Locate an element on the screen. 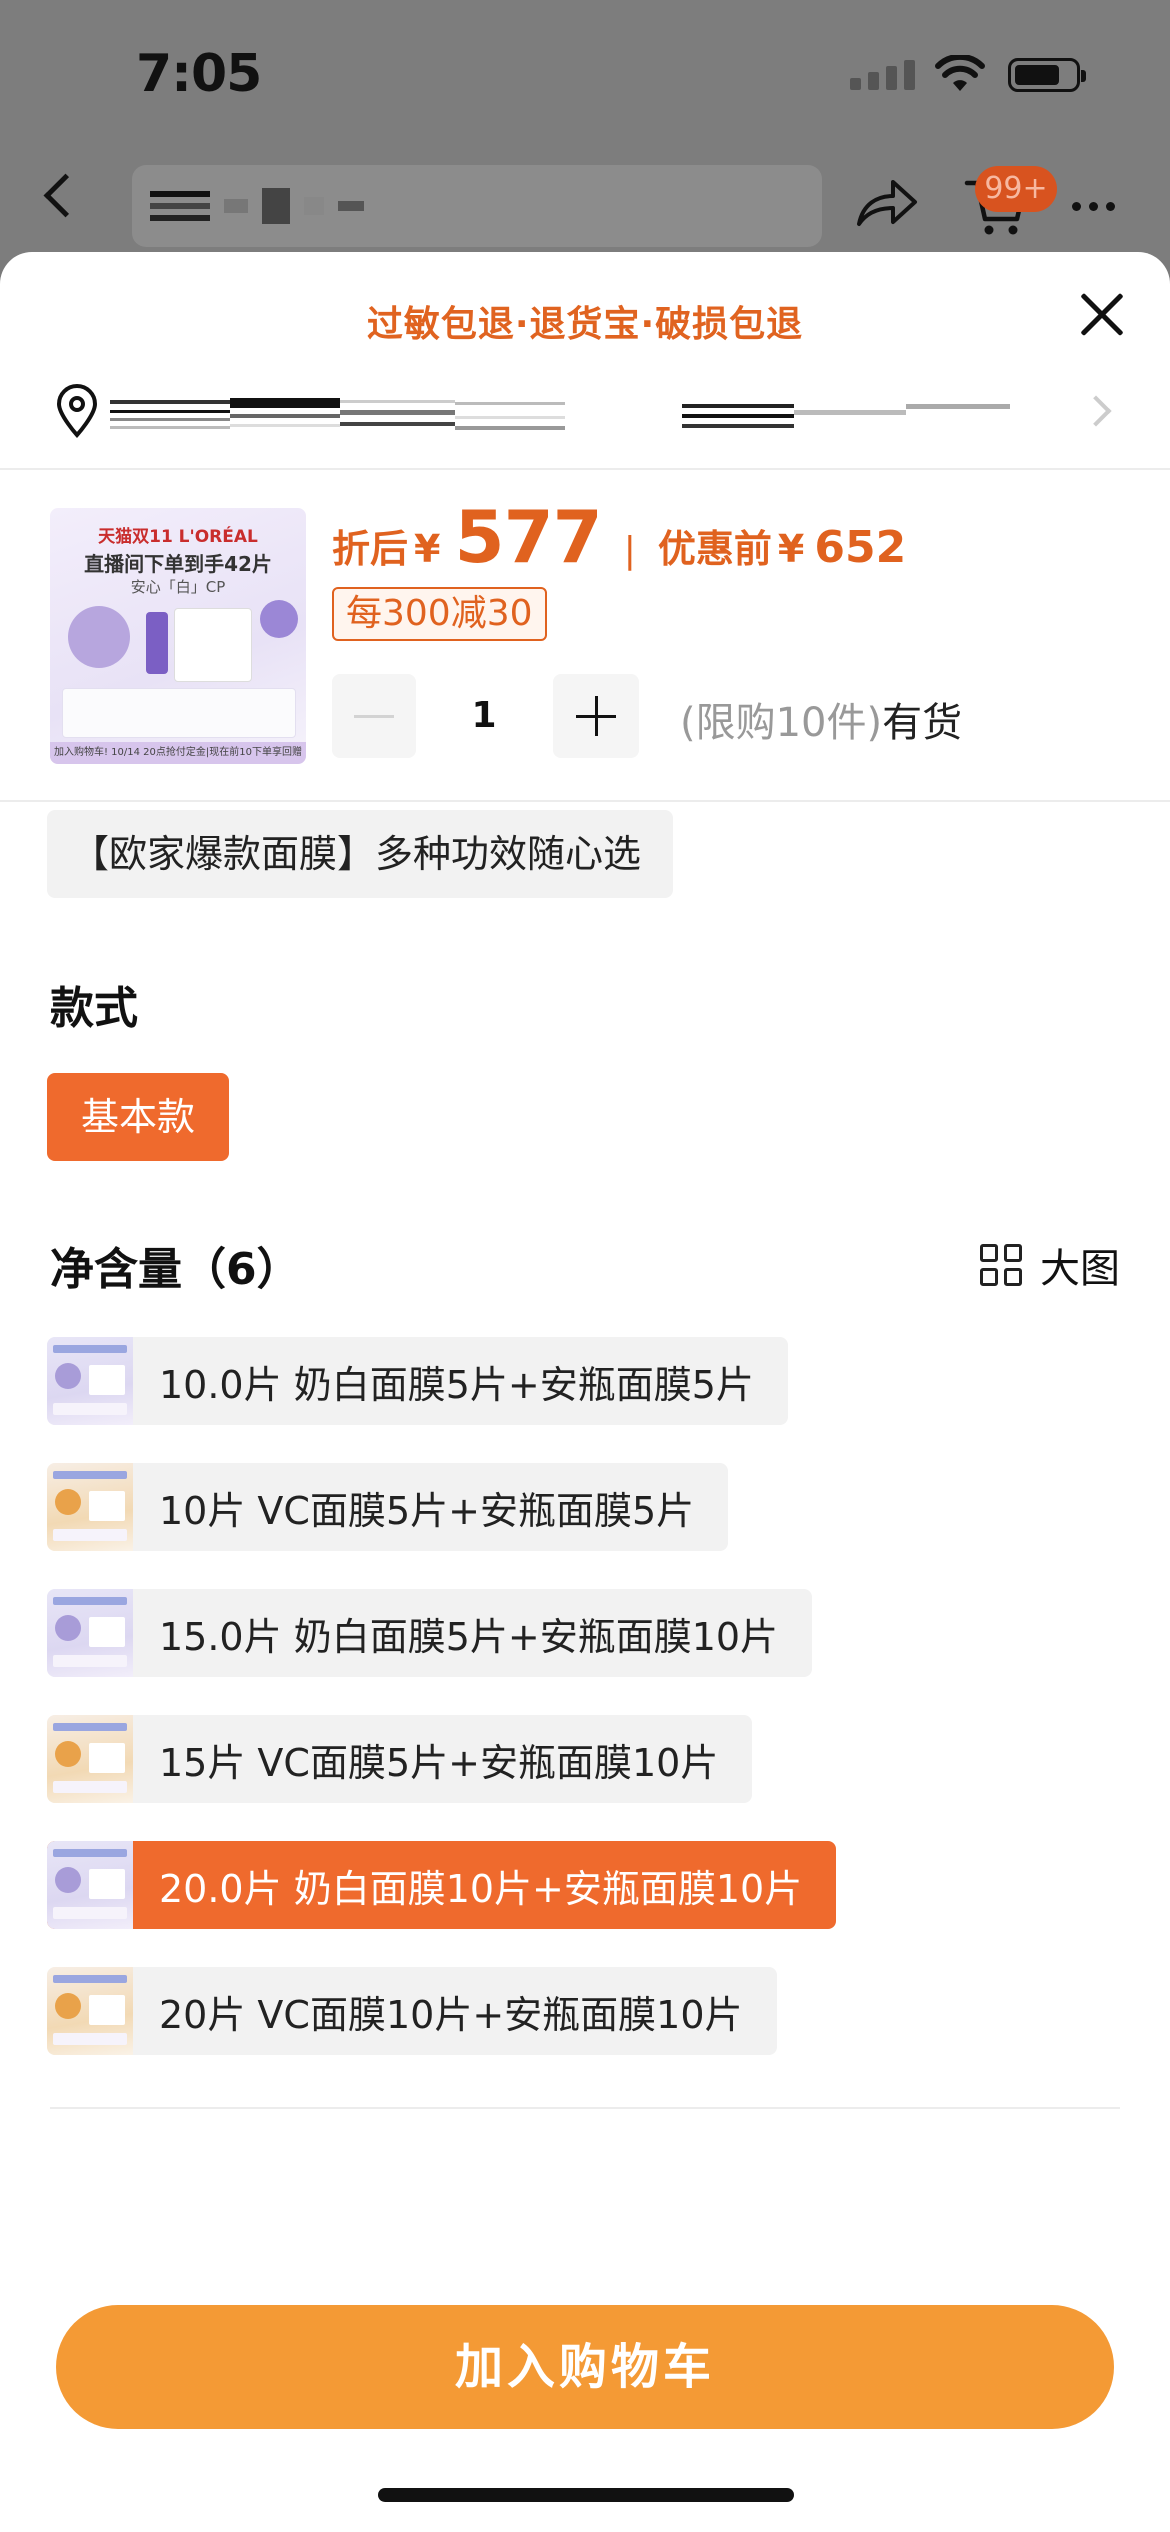  size-section-title: 净含量（6） is located at coordinates (175, 1269).